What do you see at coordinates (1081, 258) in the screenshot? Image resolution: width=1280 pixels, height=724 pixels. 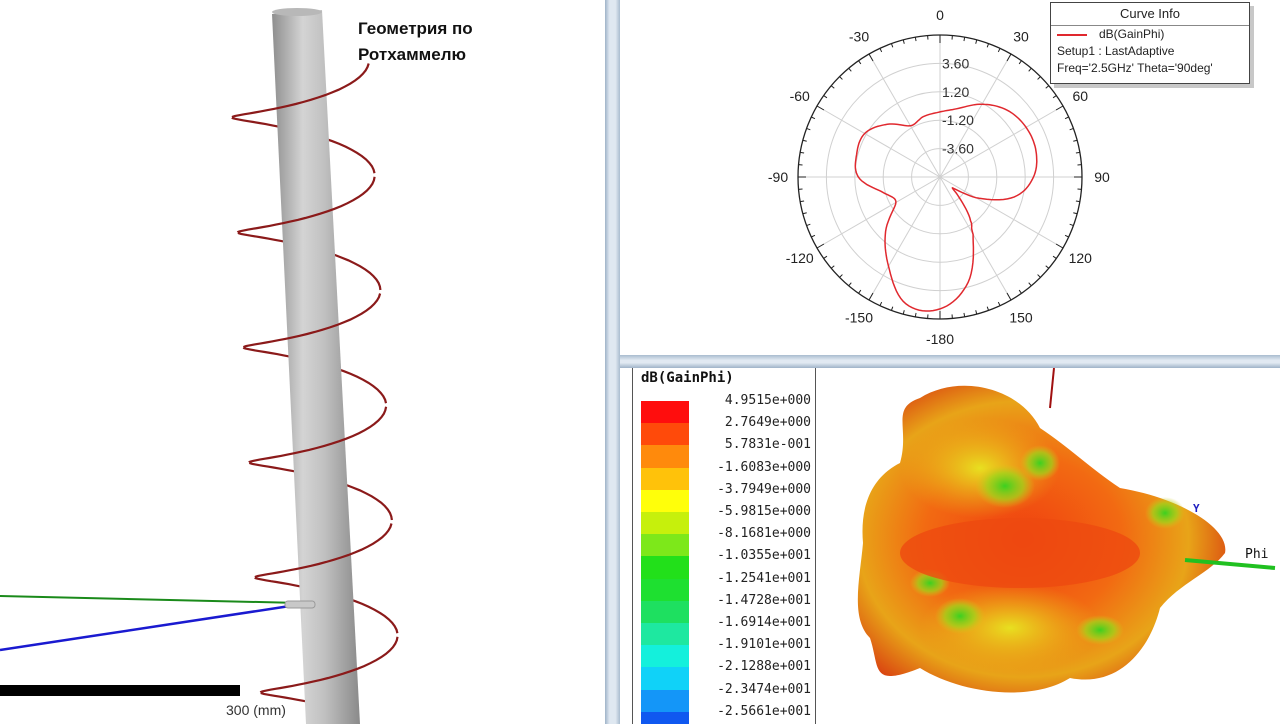 I see `angle-tick-label: 120` at bounding box center [1081, 258].